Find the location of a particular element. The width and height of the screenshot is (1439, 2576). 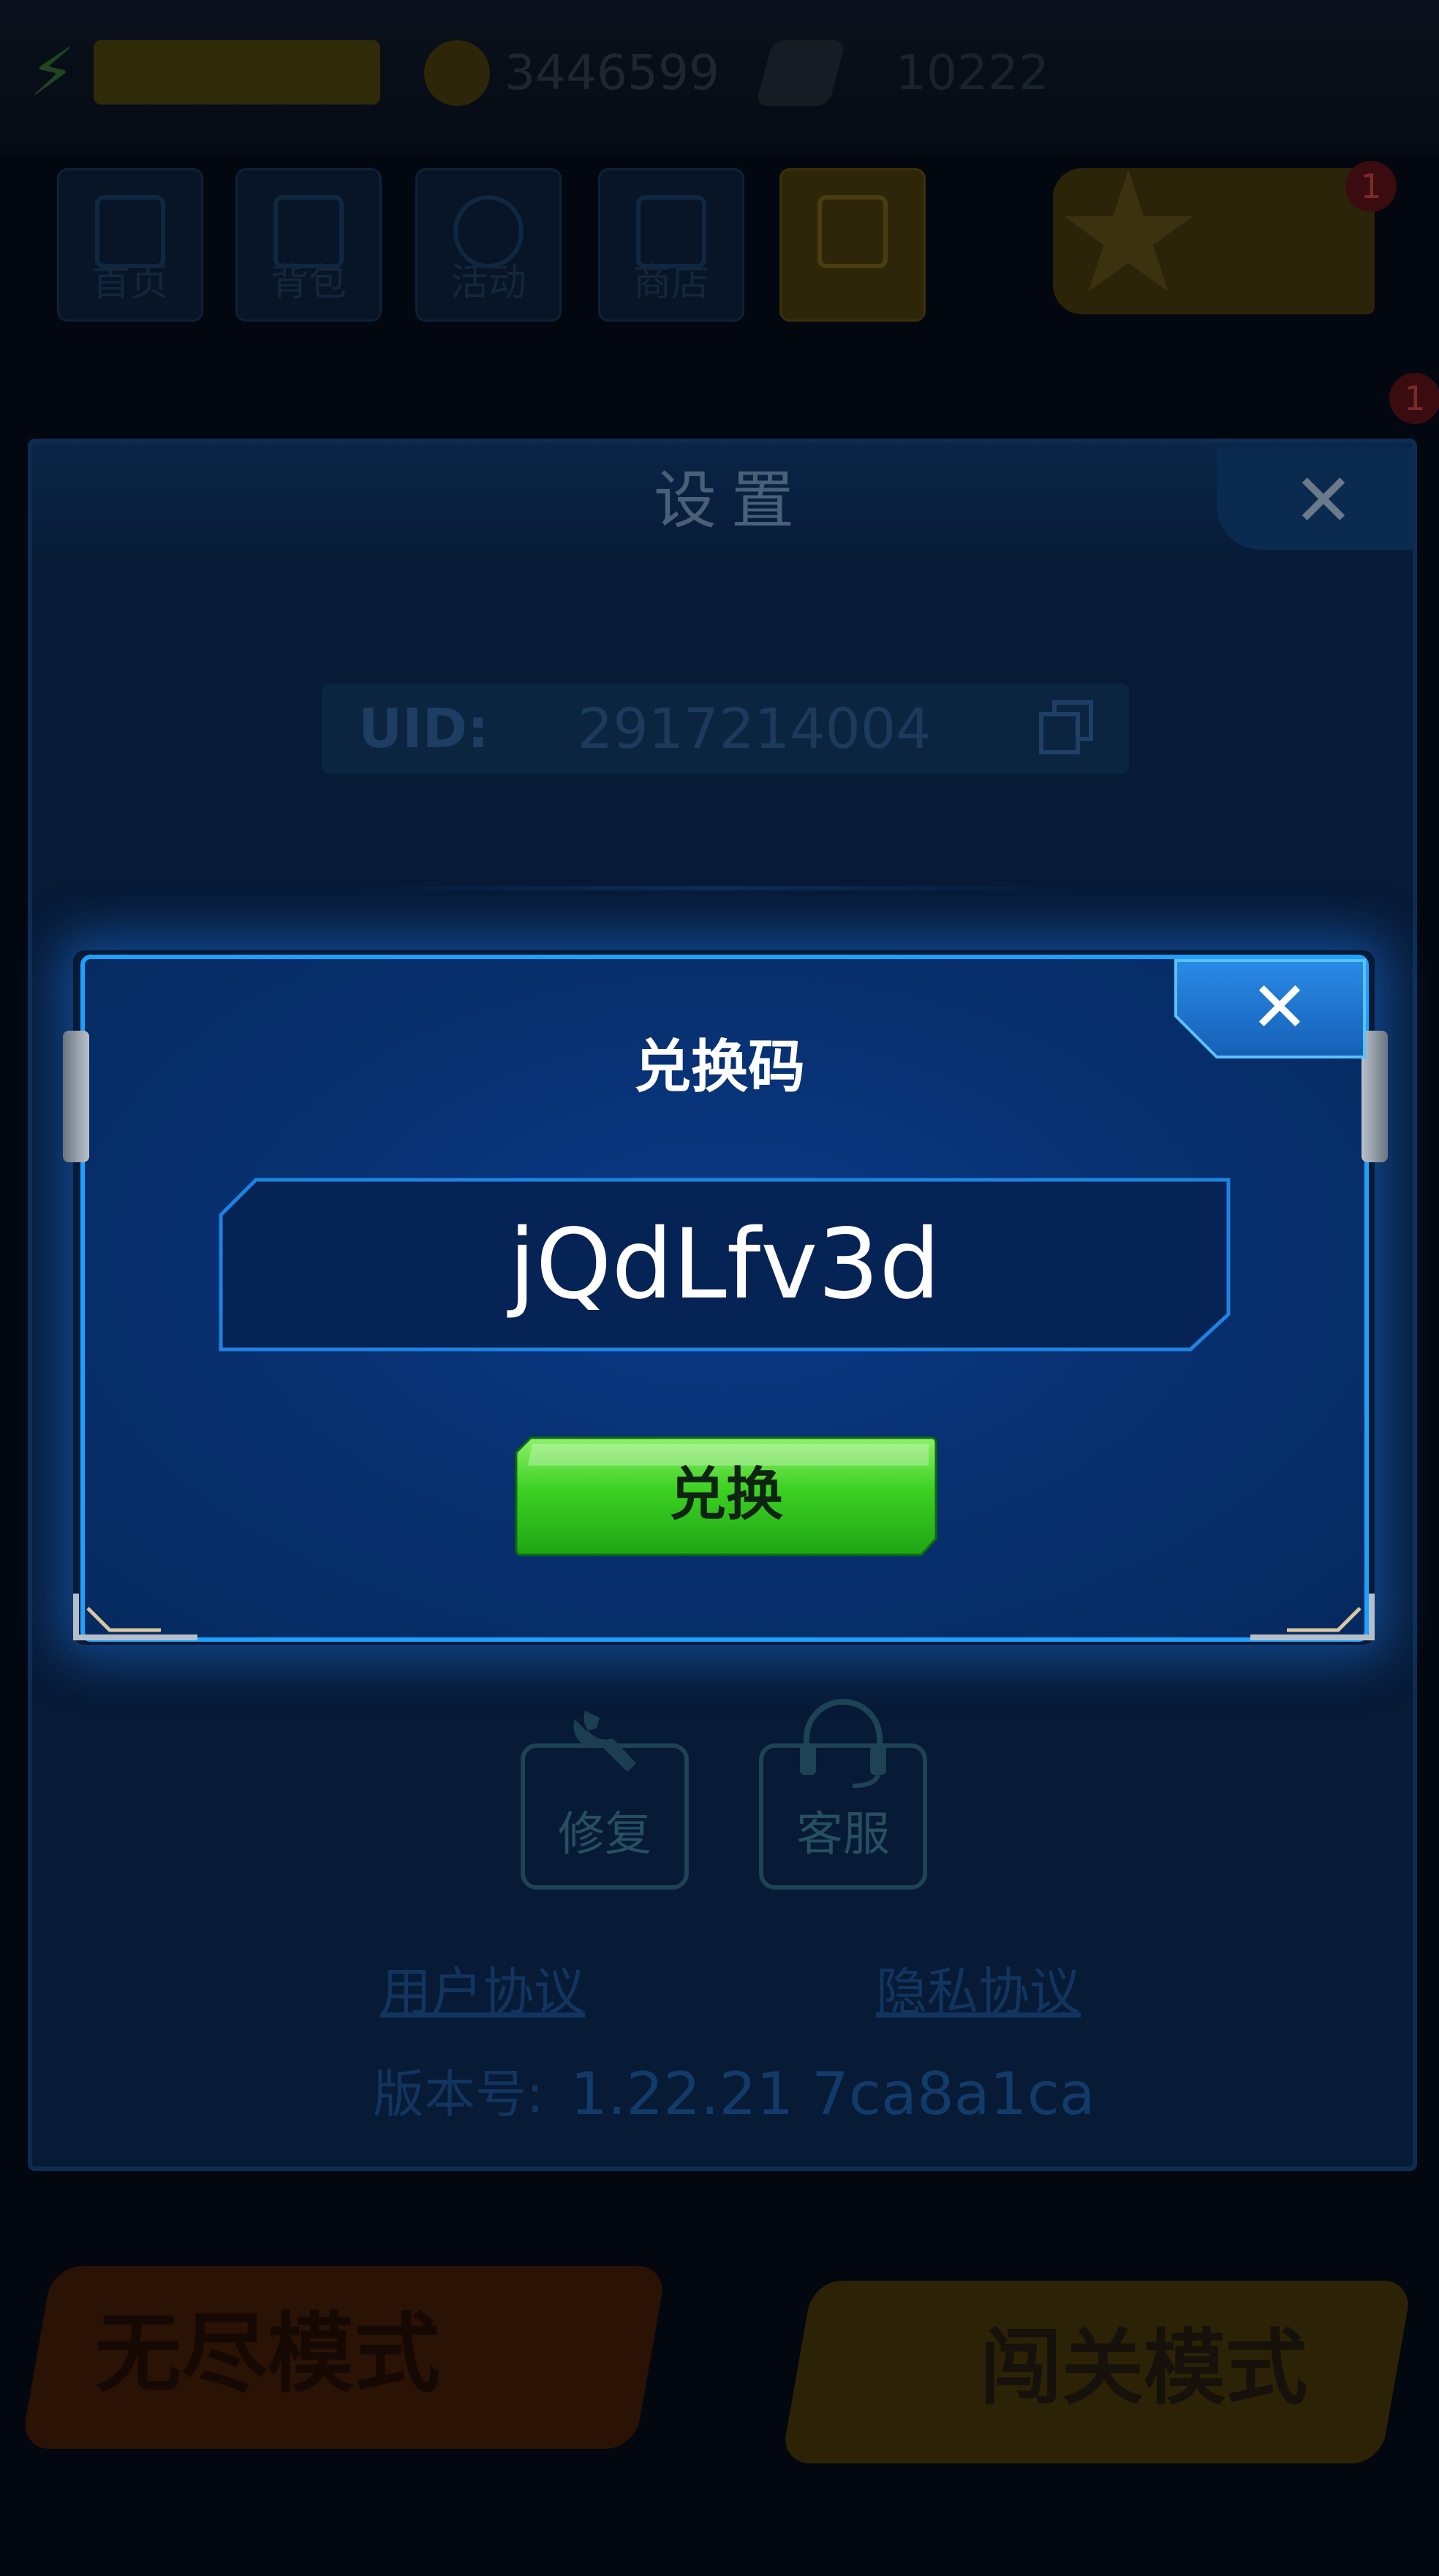

divider is located at coordinates (716, 888).